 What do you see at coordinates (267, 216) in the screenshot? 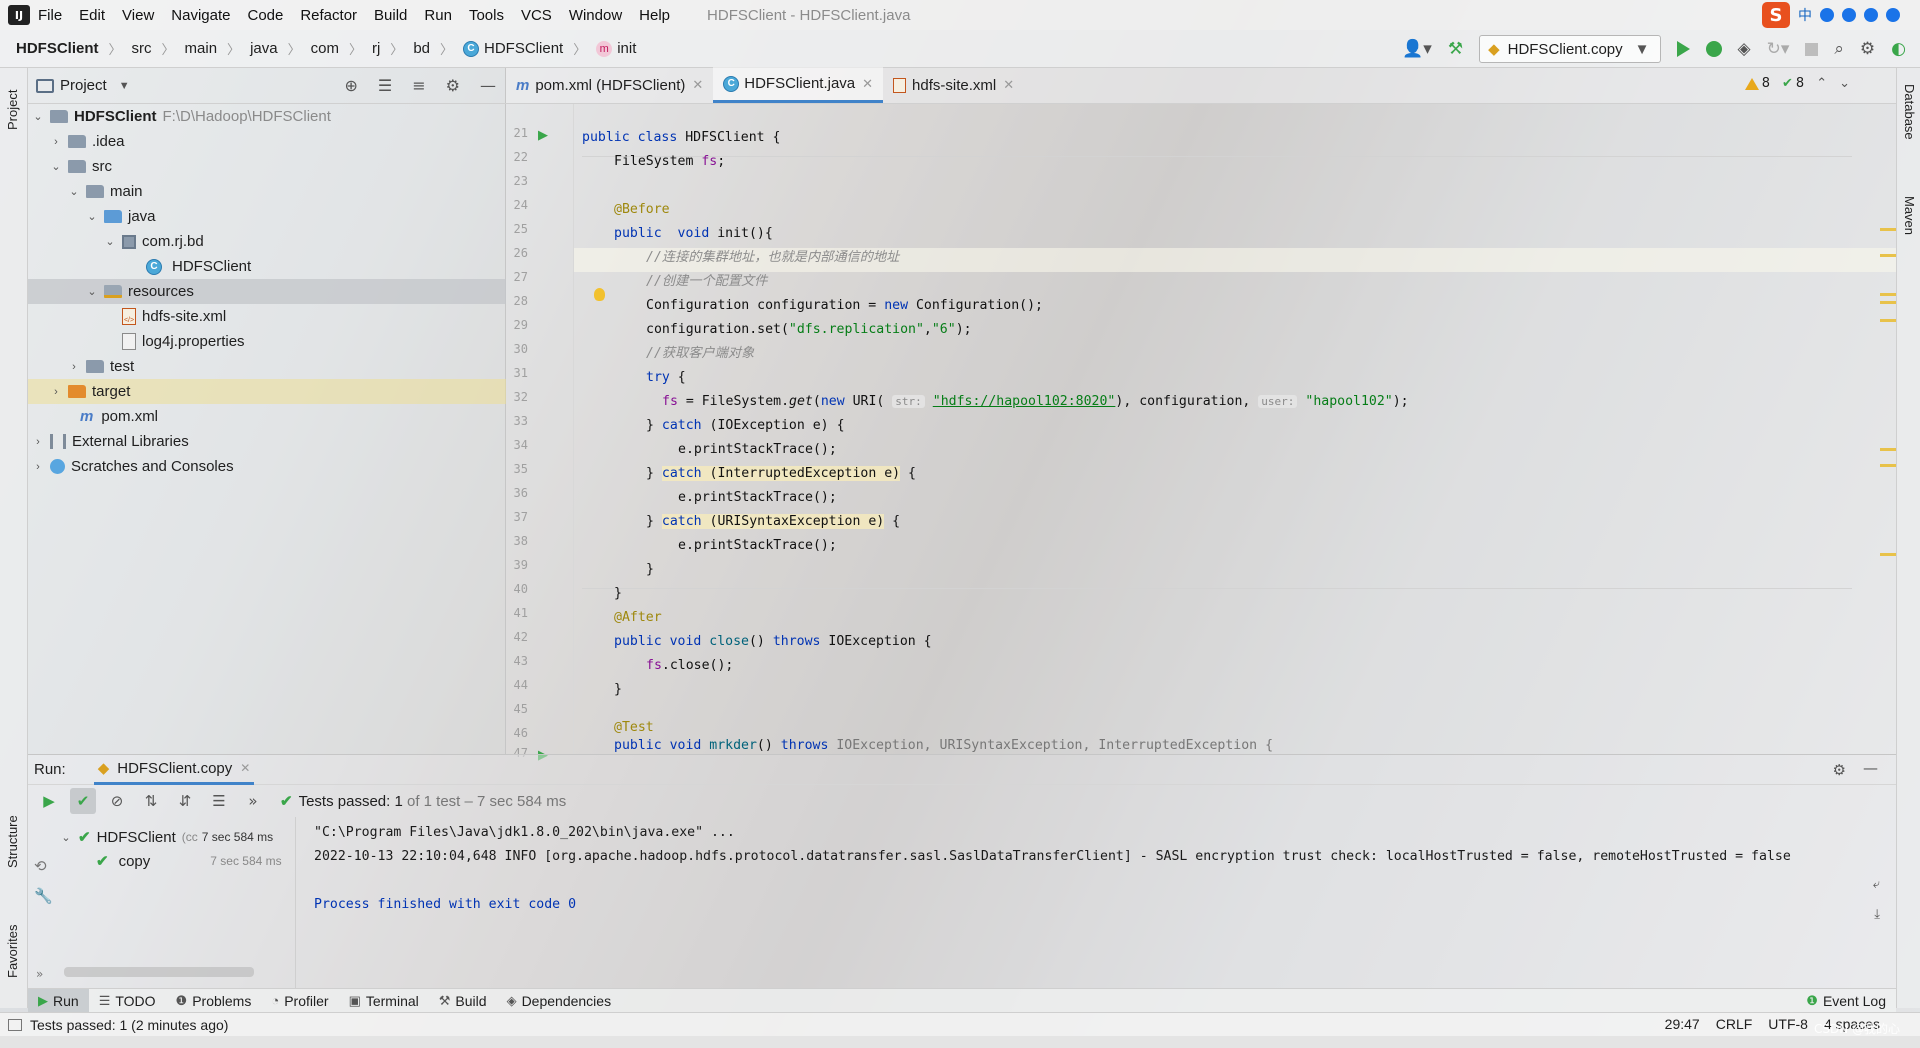
I see `tree-node-java: ⌄ java` at bounding box center [267, 216].